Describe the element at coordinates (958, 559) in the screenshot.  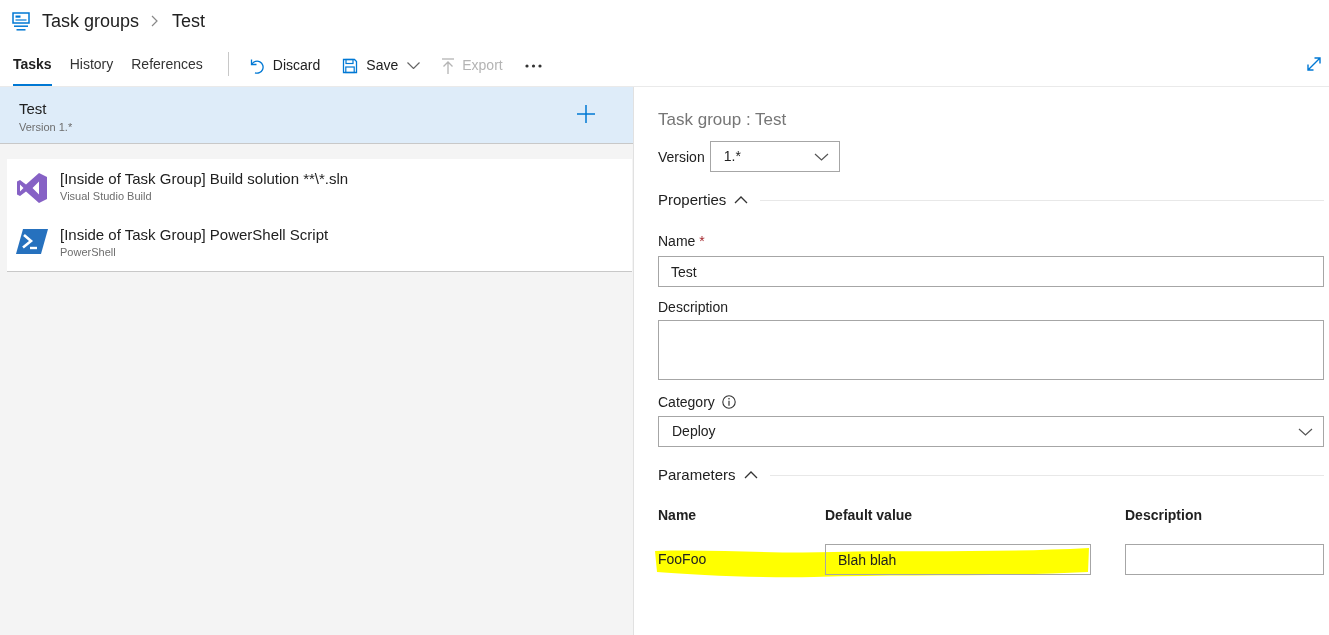
I see `default-value-field: Blah blah` at that location.